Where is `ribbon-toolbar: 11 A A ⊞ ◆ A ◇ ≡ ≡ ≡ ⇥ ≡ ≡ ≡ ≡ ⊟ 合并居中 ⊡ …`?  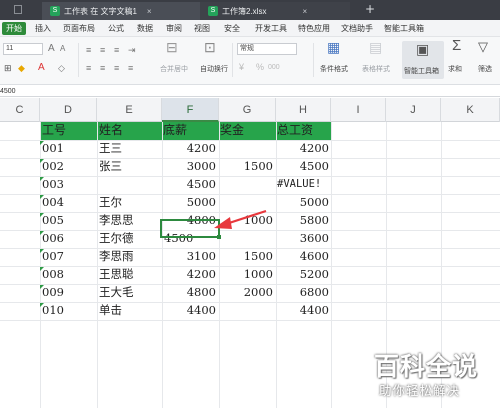
ribbon-toolbar: 11 A A ⊞ ◆ A ◇ ≡ ≡ ≡ ⇥ ≡ ≡ ≡ ≡ ⊟ 合并居中 ⊡ … is located at coordinates (250, 61).